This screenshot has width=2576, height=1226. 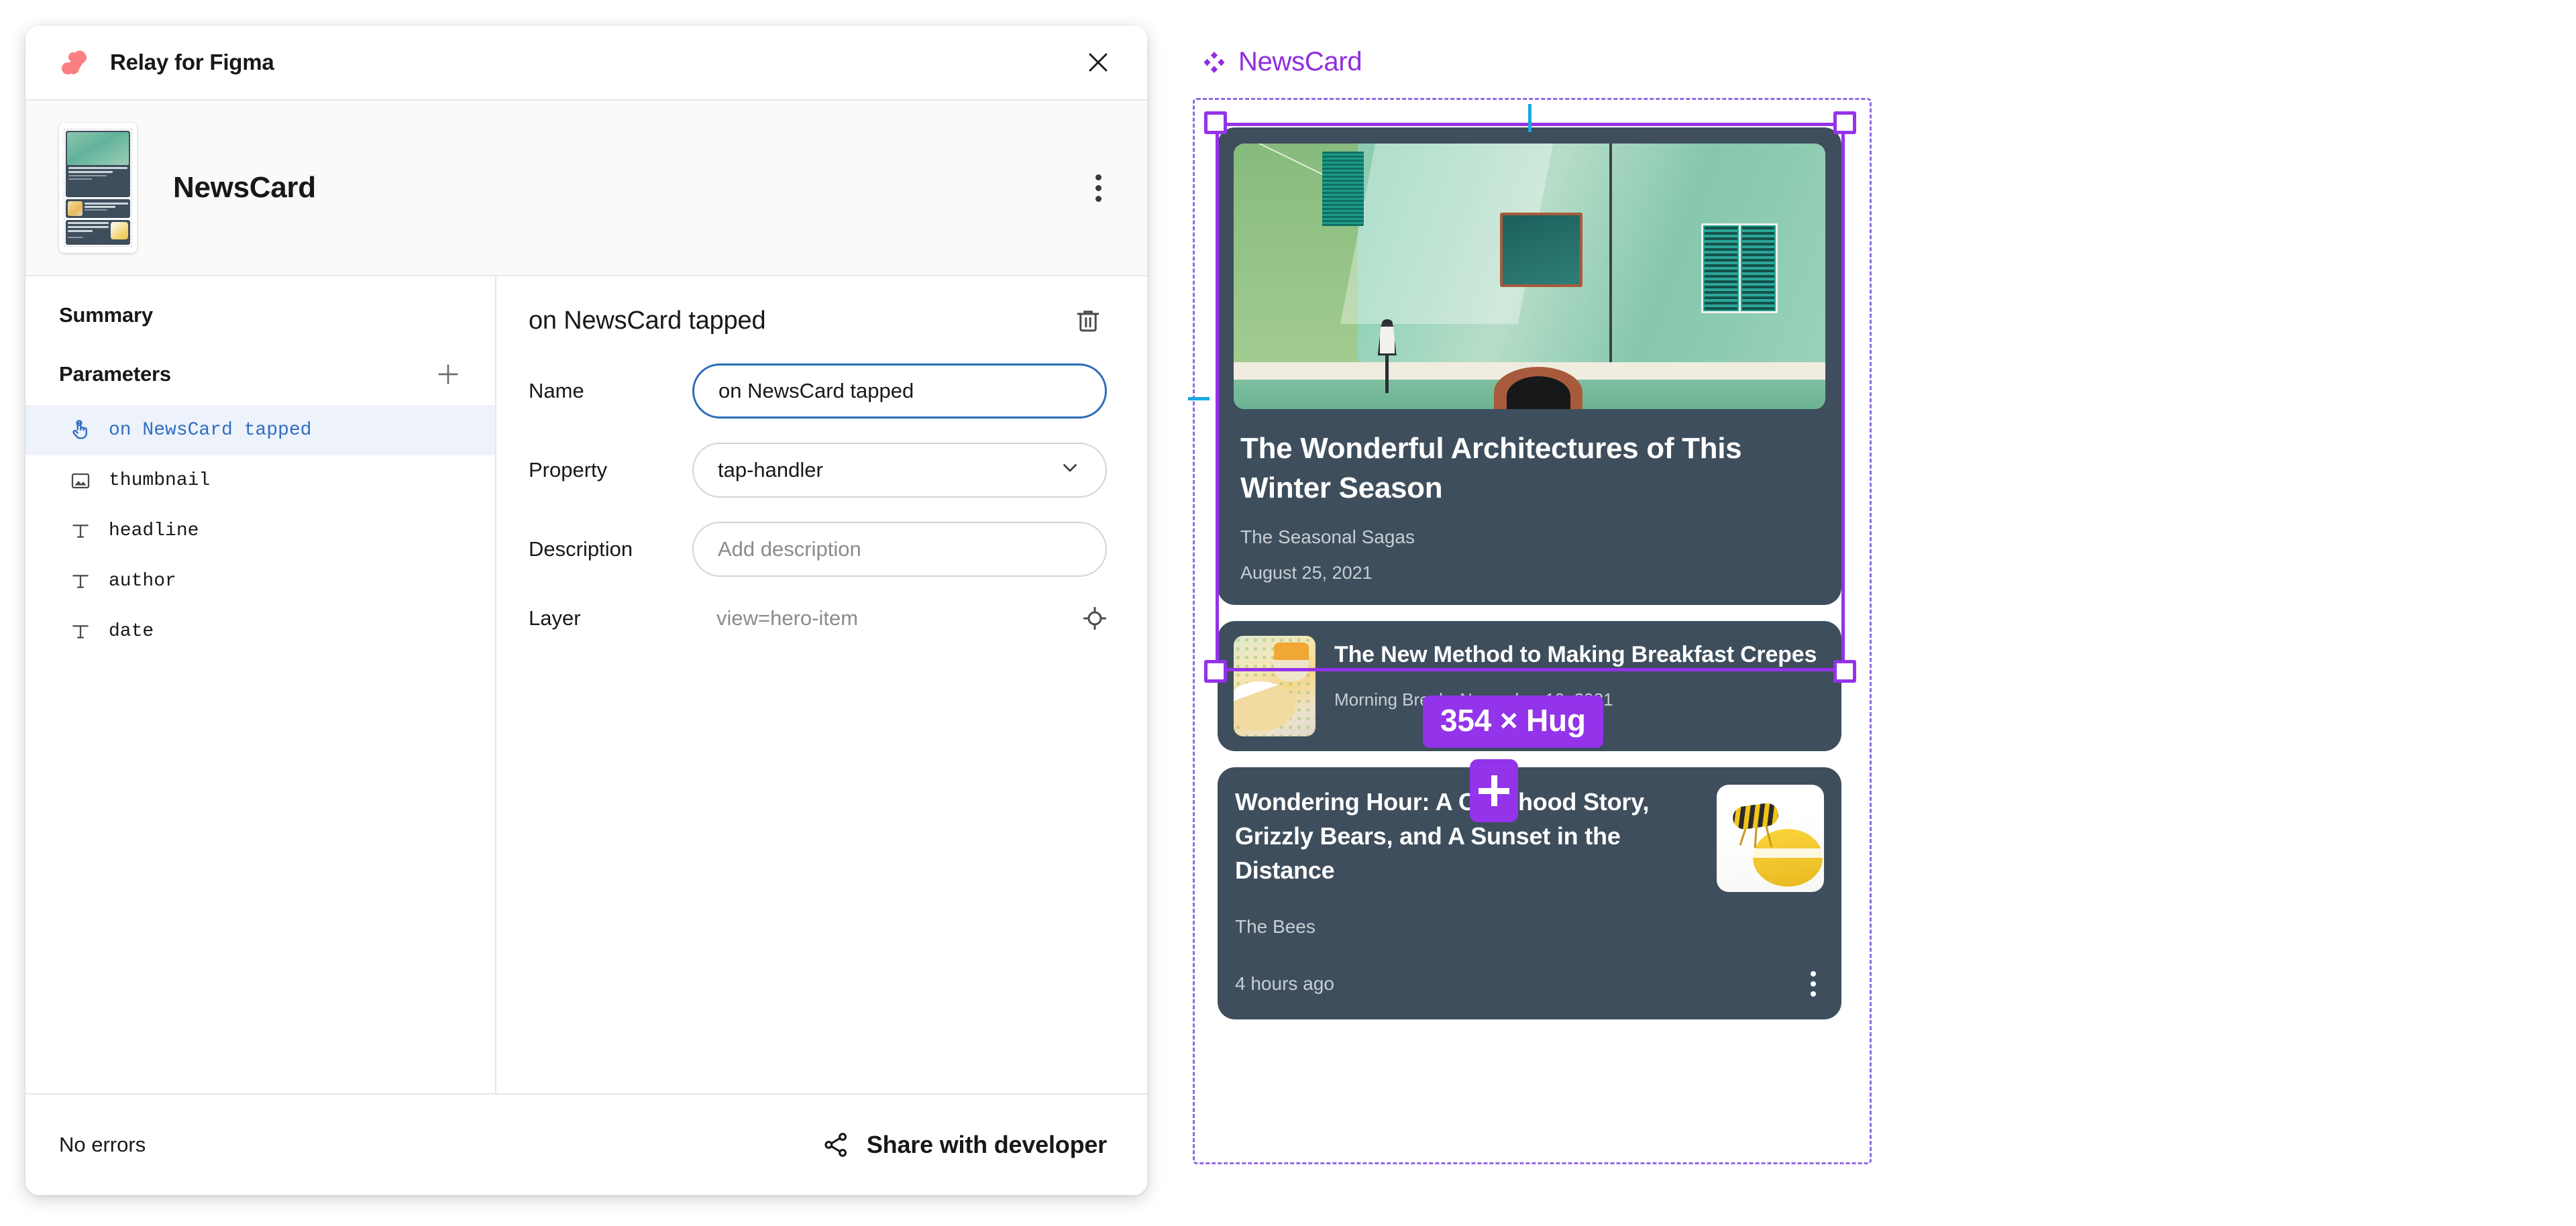 What do you see at coordinates (1300, 61) in the screenshot?
I see `frame-label-text: NewsCard` at bounding box center [1300, 61].